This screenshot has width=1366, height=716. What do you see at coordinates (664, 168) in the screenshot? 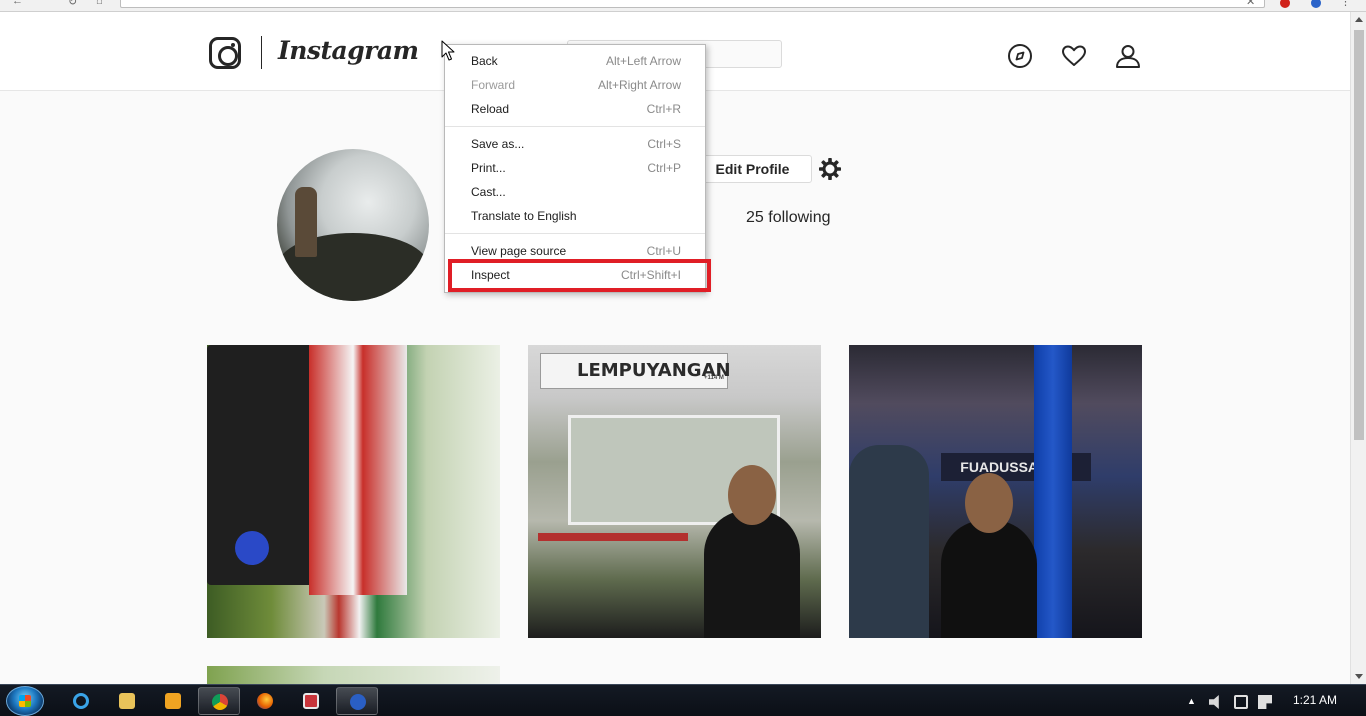
I see `menu-item-shortcut: Ctrl+P` at bounding box center [664, 168].